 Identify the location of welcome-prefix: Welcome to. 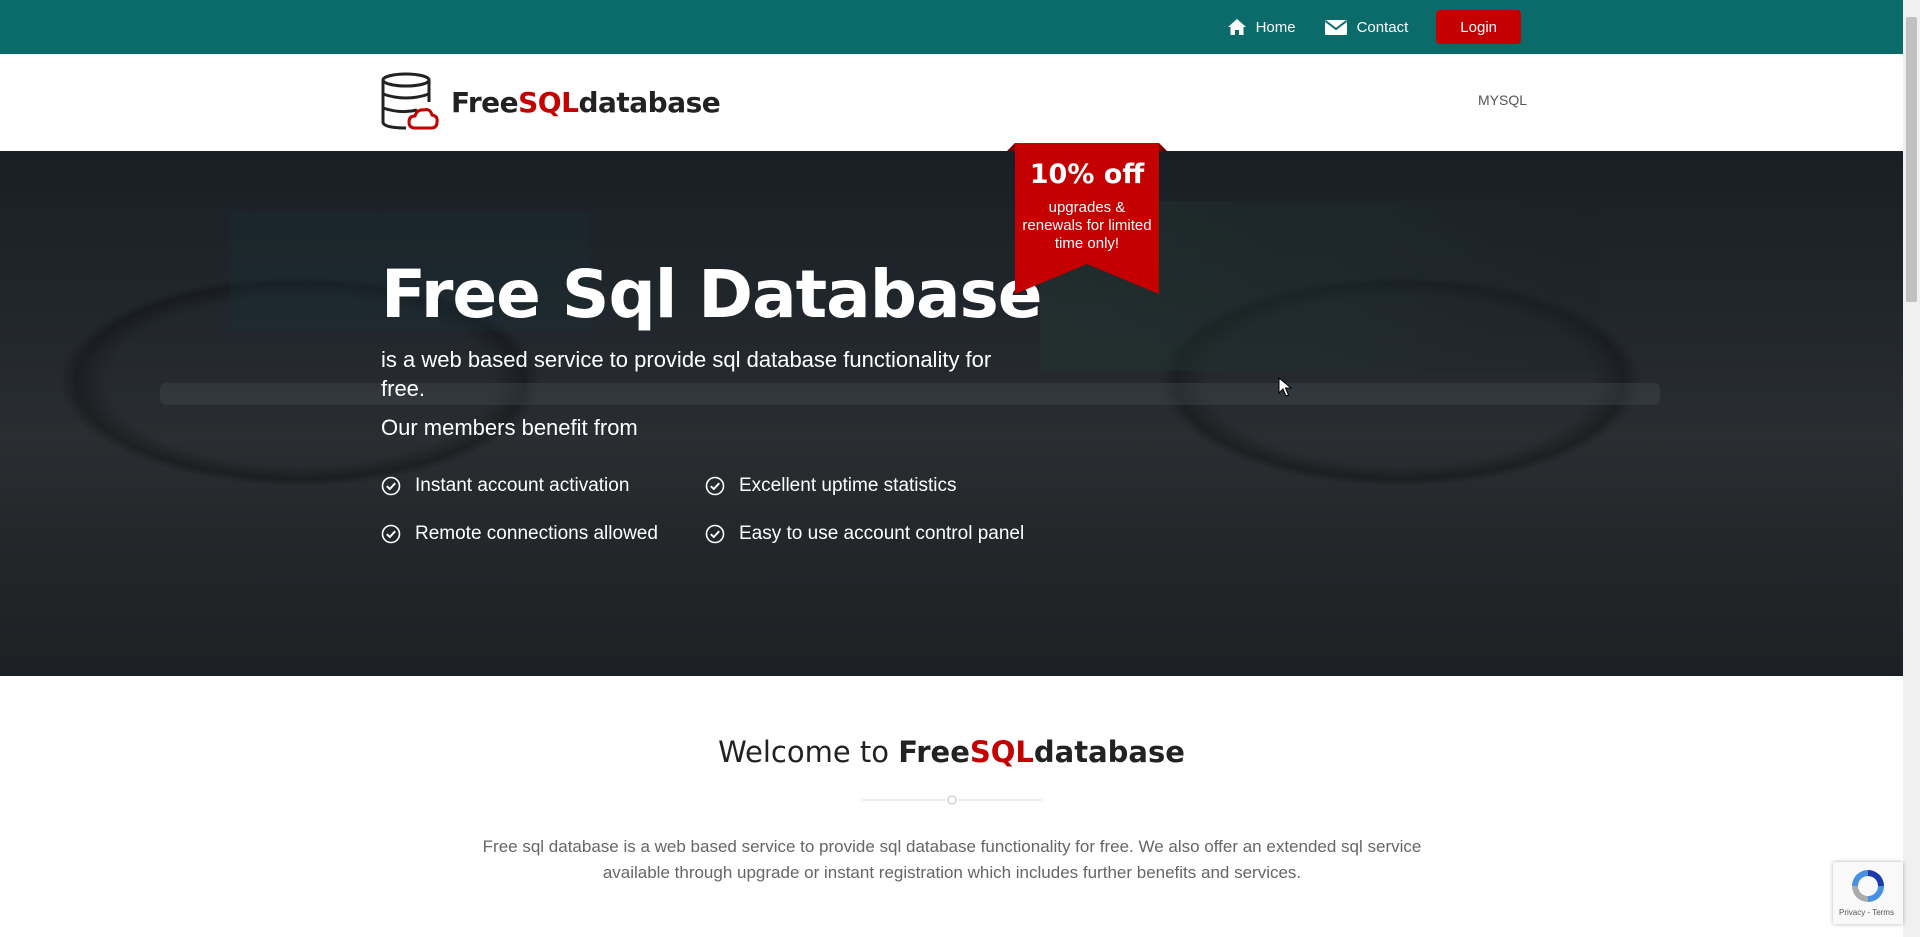
(808, 752).